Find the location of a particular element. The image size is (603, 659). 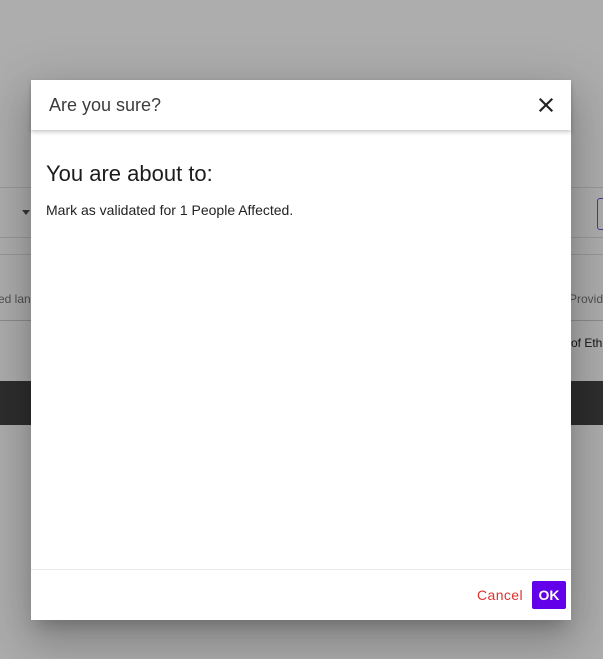

ok-button: OK is located at coordinates (549, 595).